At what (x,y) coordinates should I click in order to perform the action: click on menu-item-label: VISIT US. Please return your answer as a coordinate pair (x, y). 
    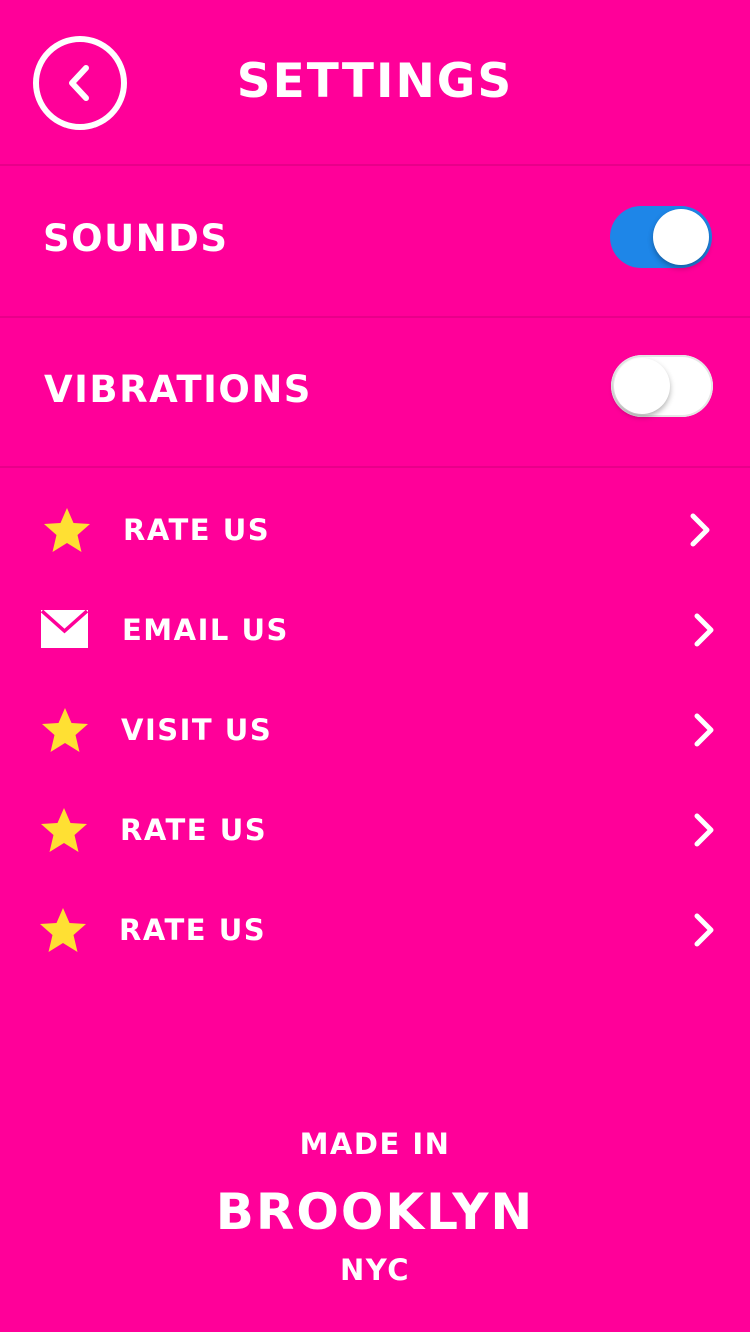
    Looking at the image, I should click on (197, 730).